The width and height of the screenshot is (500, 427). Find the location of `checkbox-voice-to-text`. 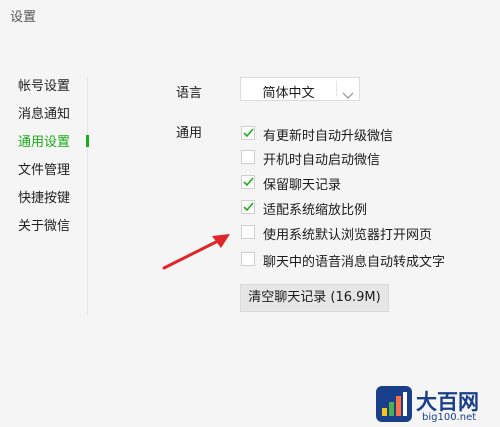

checkbox-voice-to-text is located at coordinates (248, 259).